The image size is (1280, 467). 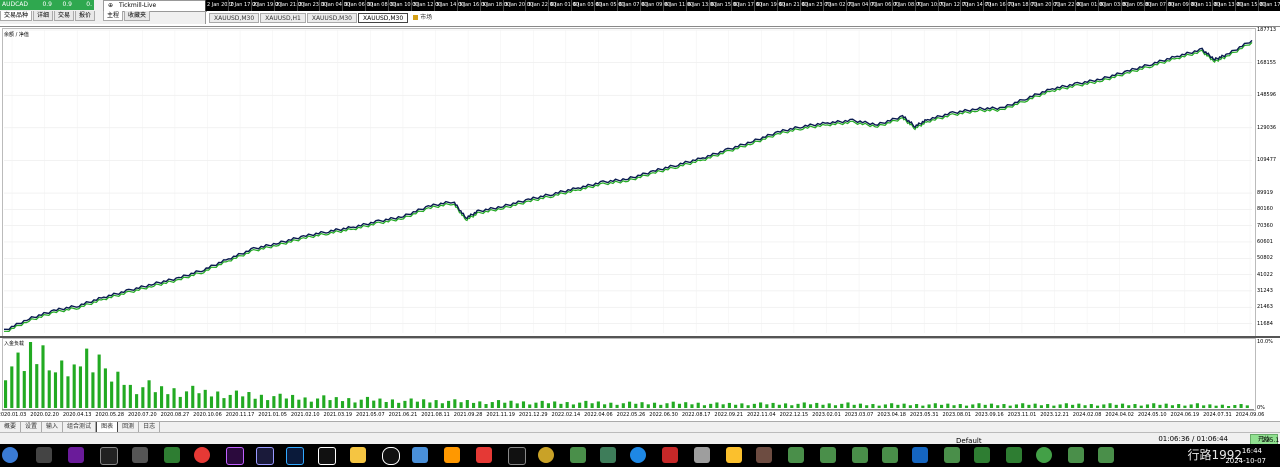 I want to click on windows-start-icon, so click(x=10, y=455).